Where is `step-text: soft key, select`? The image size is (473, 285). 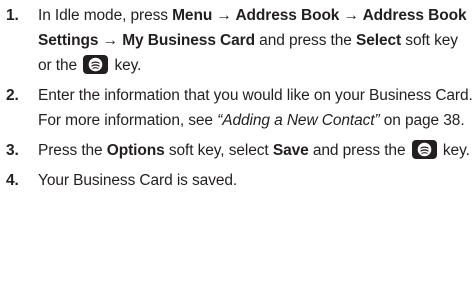 step-text: soft key, select is located at coordinates (218, 150).